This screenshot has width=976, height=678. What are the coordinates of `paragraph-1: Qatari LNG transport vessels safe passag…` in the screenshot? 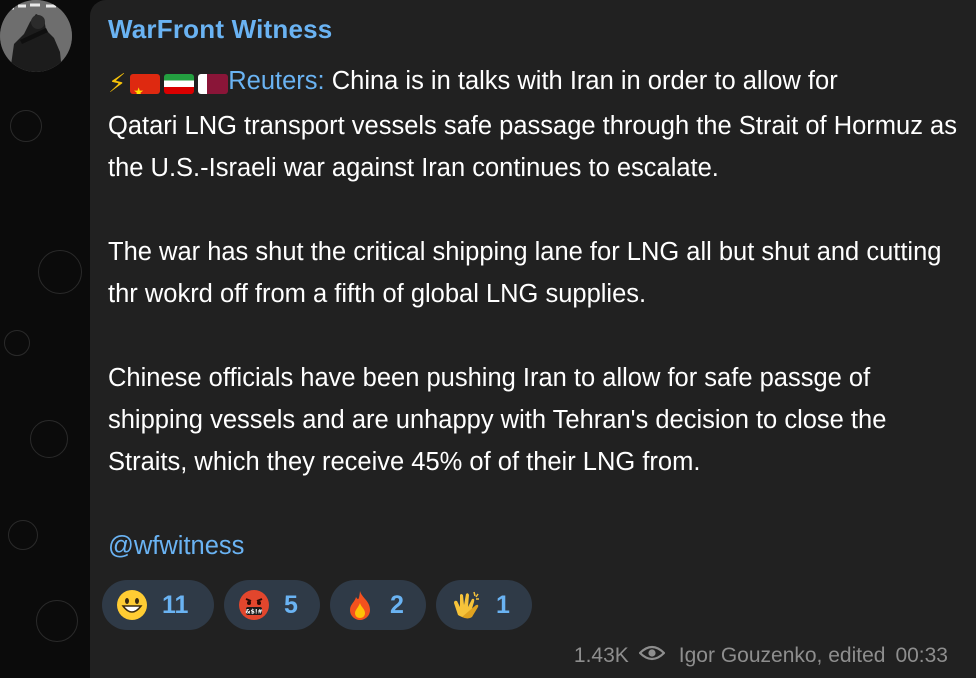 It's located at (532, 147).